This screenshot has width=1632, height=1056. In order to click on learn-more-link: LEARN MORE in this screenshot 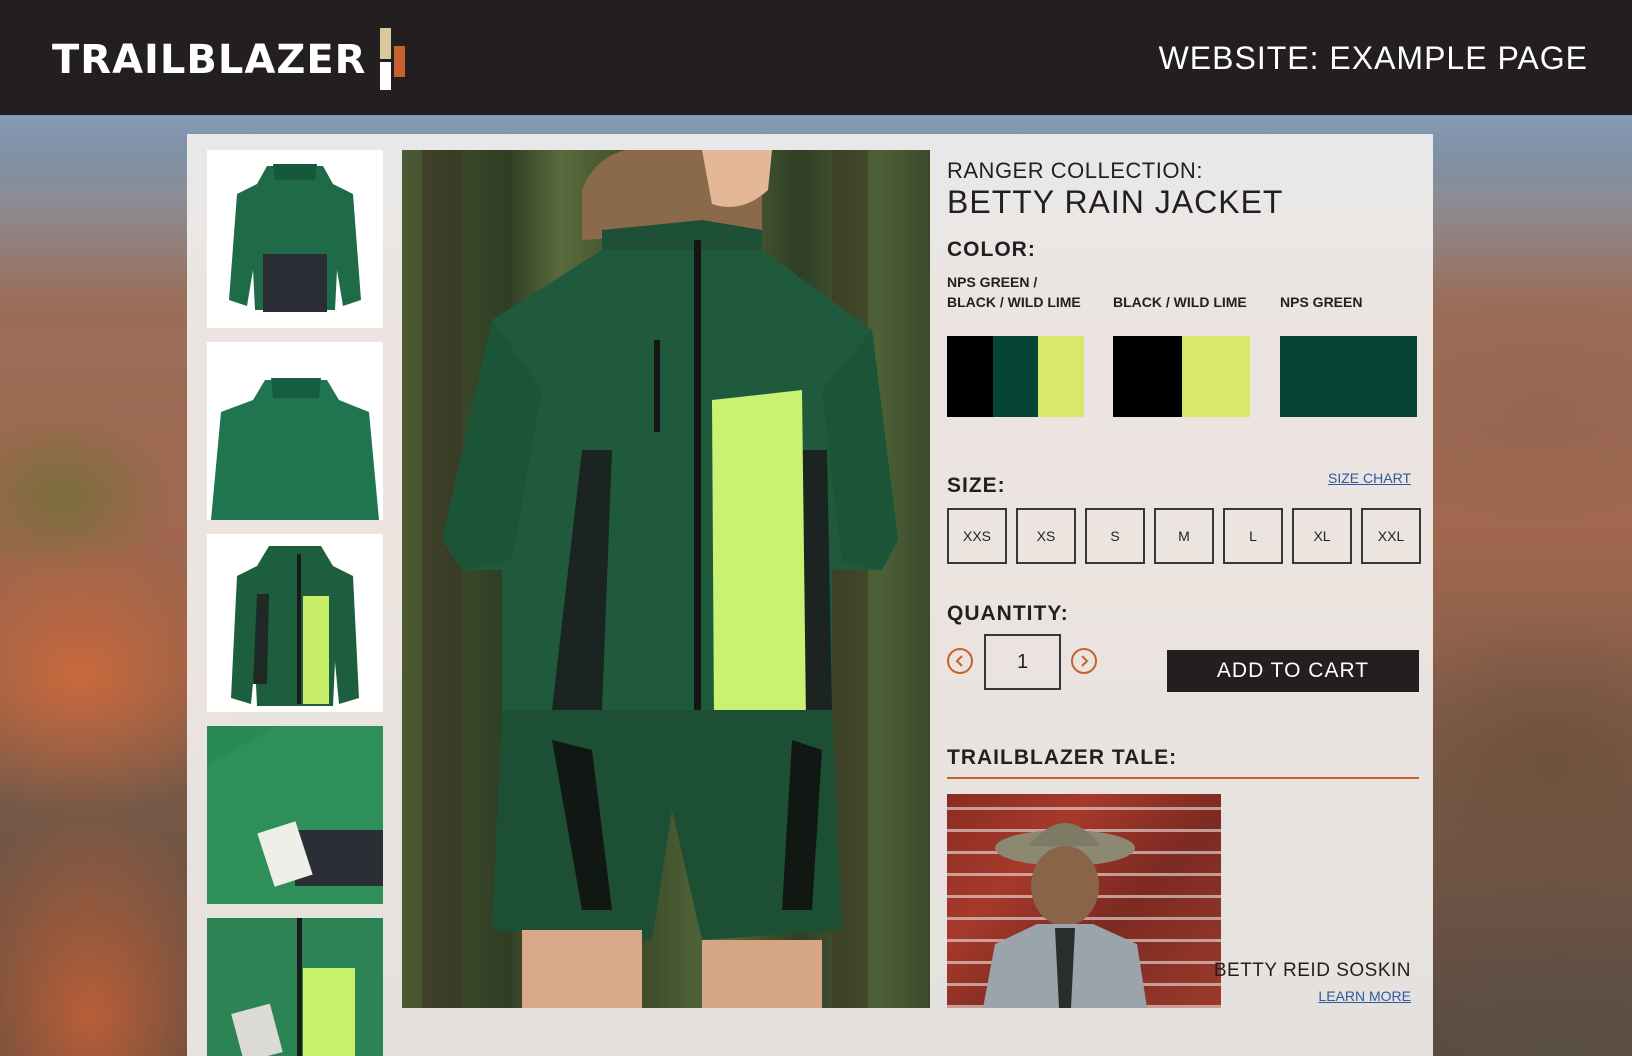, I will do `click(1364, 996)`.